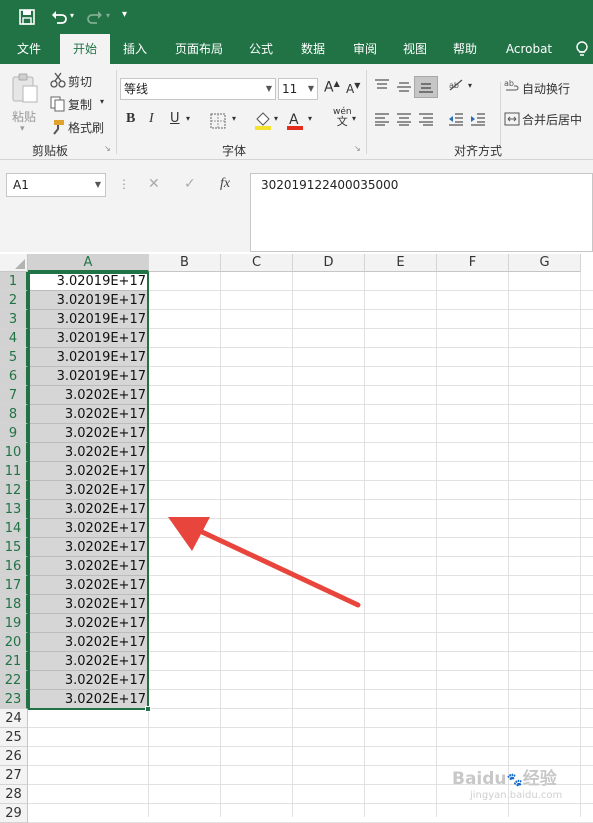 The image size is (593, 823). What do you see at coordinates (276, 118) in the screenshot?
I see `fill-color-dropdown-icon: ▾` at bounding box center [276, 118].